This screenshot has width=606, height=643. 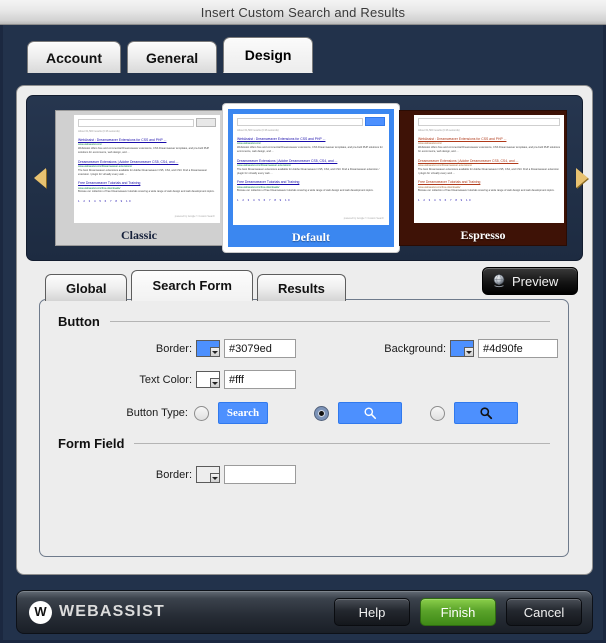 What do you see at coordinates (165, 379) in the screenshot?
I see `button-text-color-label: Text Color:` at bounding box center [165, 379].